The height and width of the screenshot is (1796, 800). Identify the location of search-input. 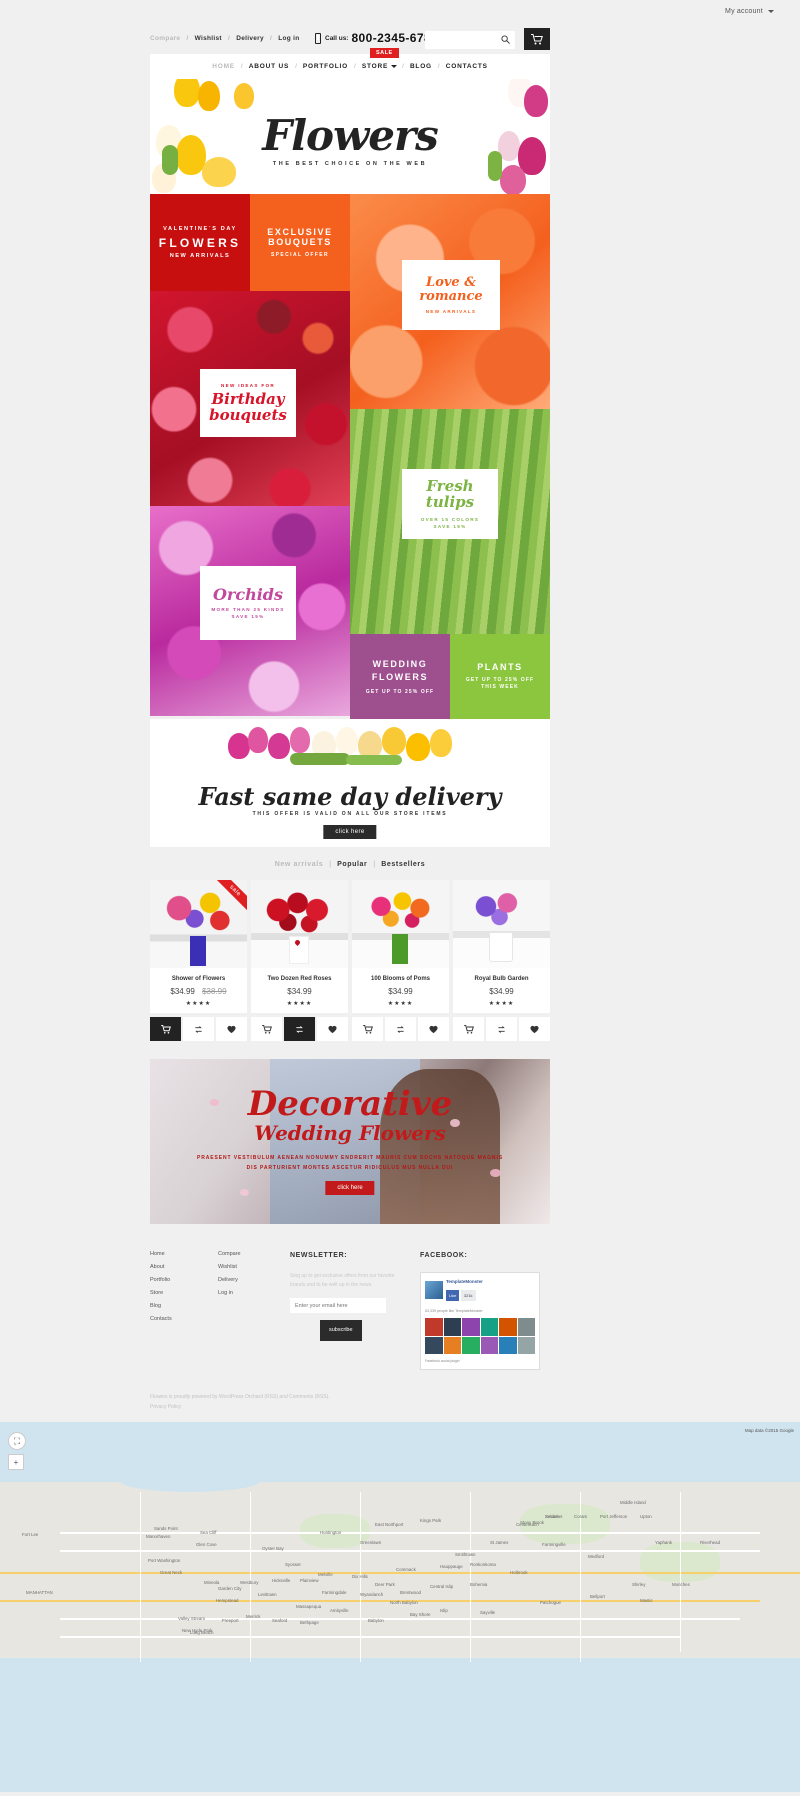
(461, 42).